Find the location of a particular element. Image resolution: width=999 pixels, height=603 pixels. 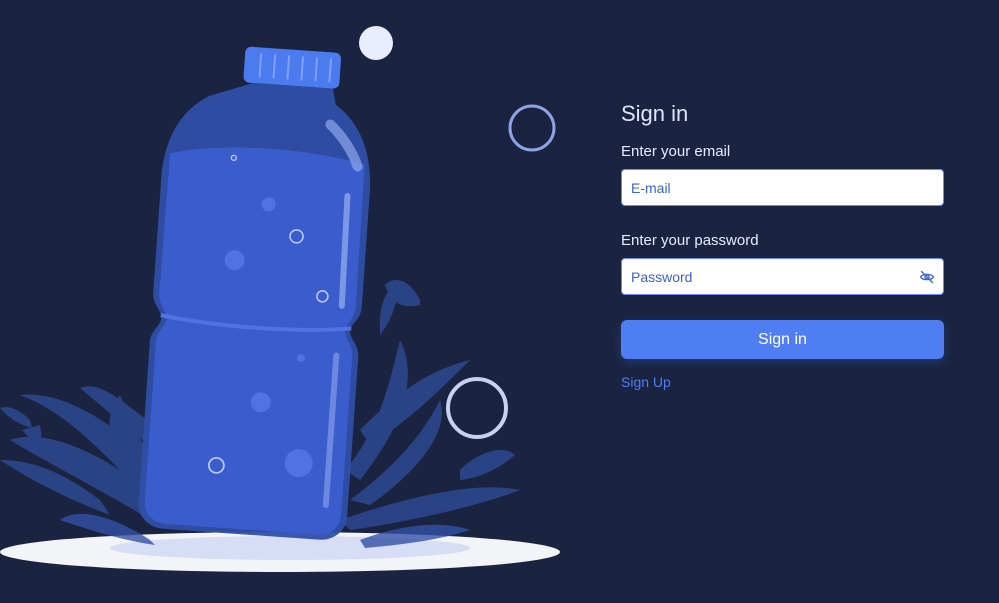

password-label: Enter your password is located at coordinates (690, 240).